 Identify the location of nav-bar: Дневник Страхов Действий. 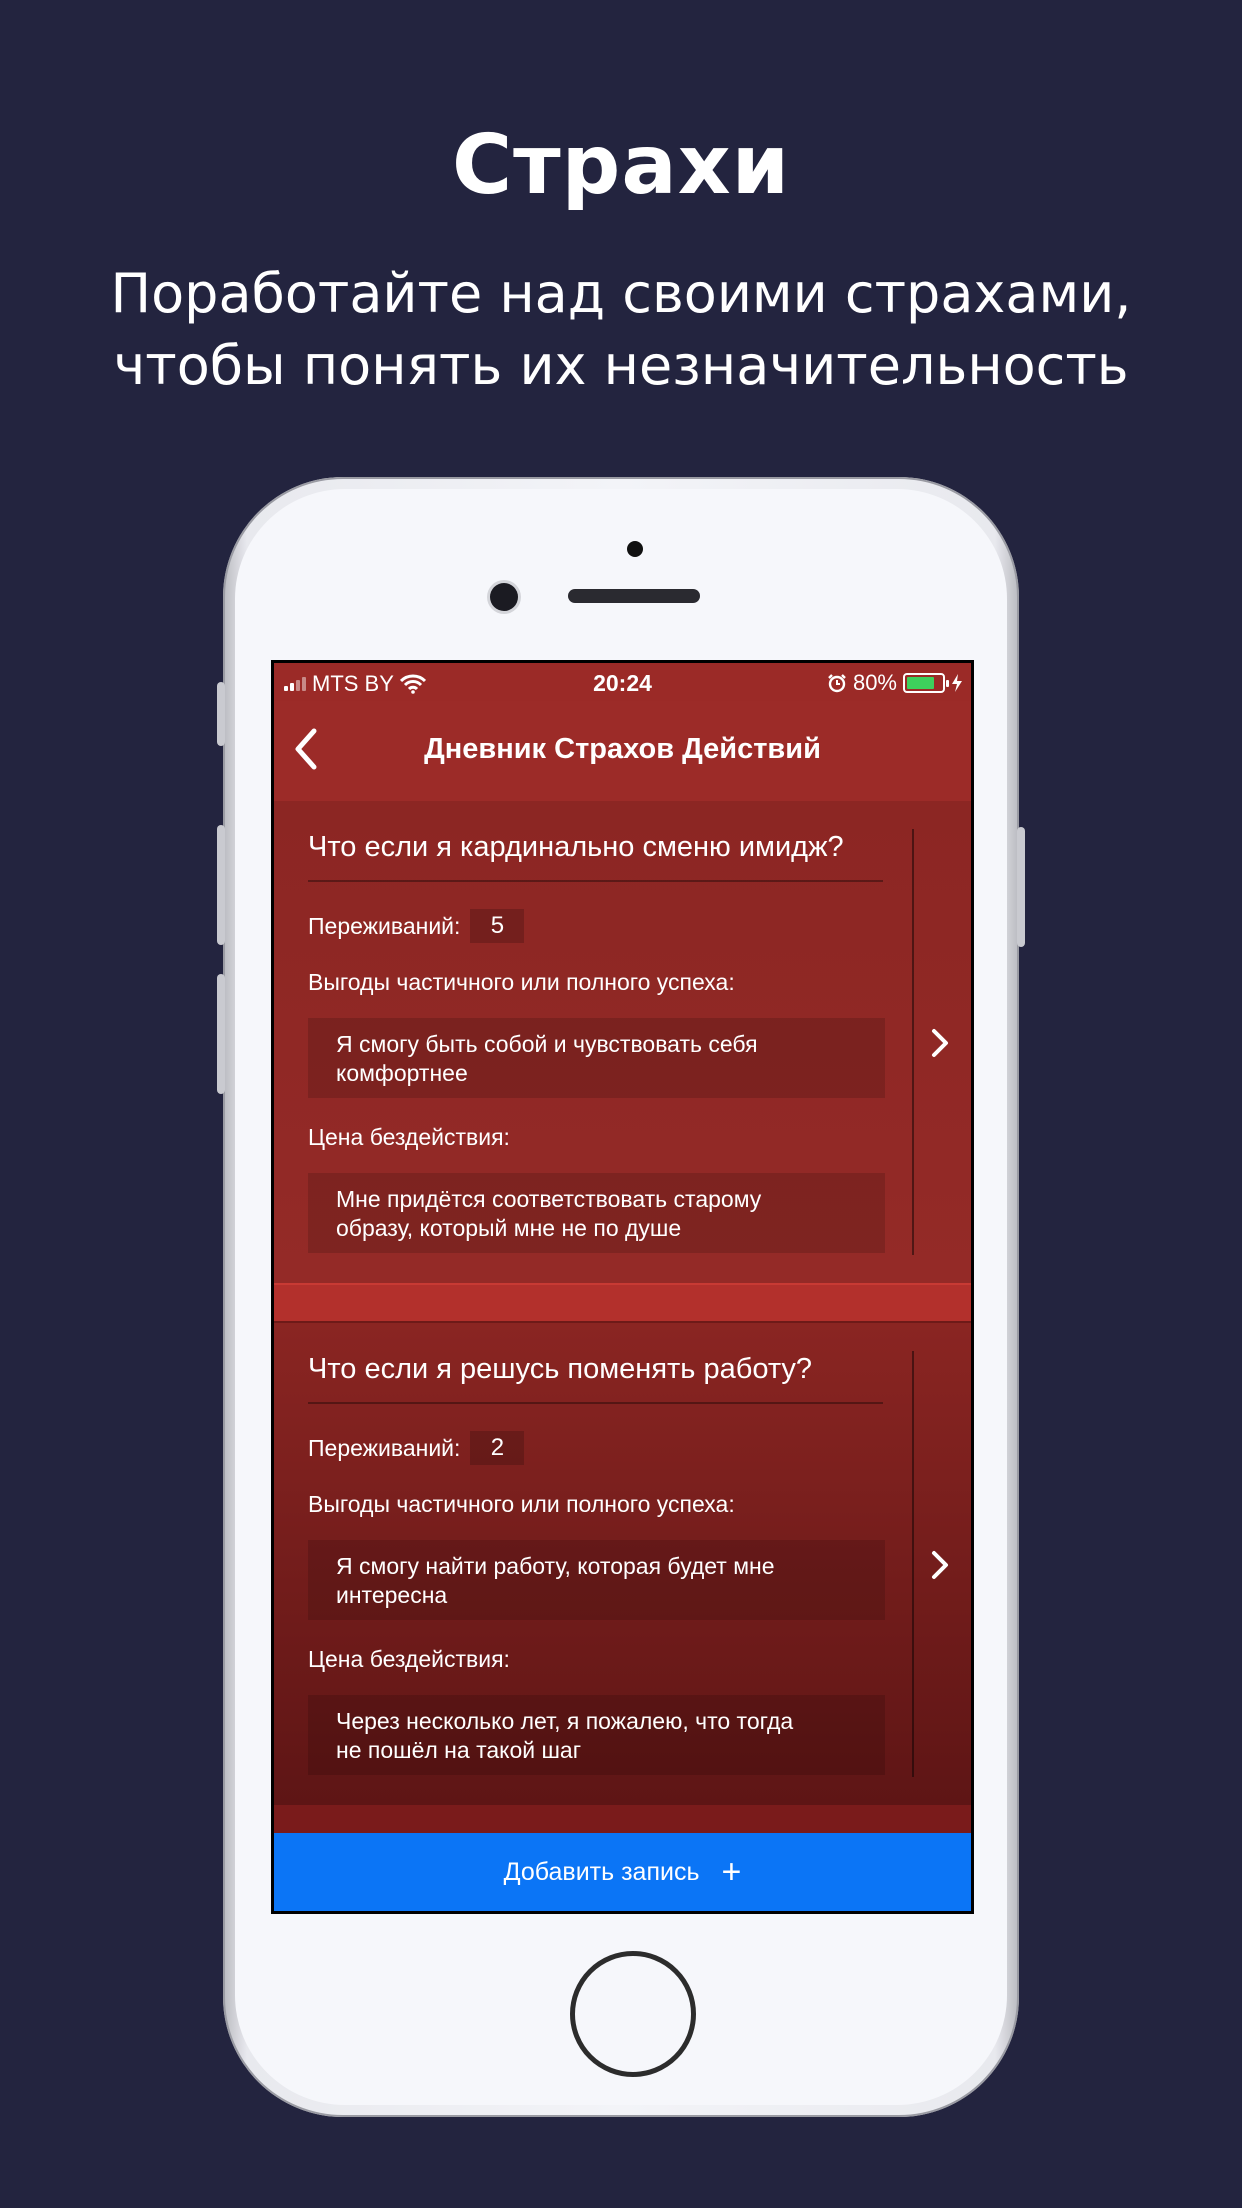
(622, 751).